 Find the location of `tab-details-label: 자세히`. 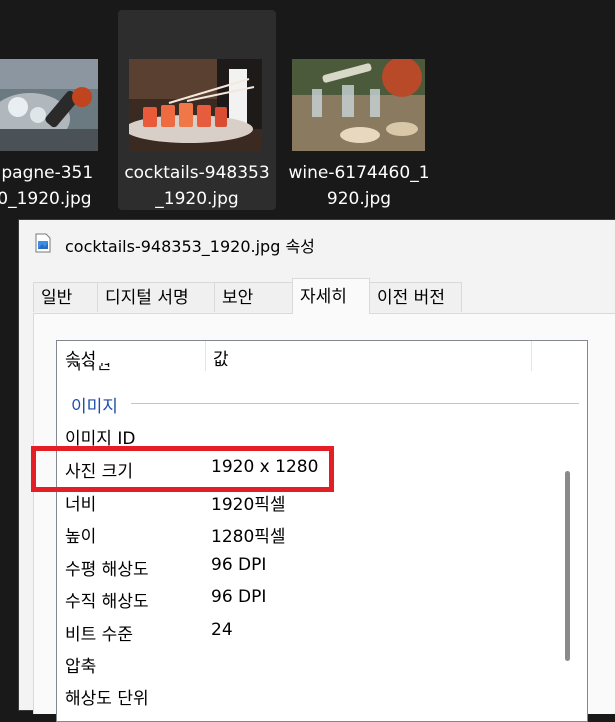

tab-details-label: 자세히 is located at coordinates (323, 297).